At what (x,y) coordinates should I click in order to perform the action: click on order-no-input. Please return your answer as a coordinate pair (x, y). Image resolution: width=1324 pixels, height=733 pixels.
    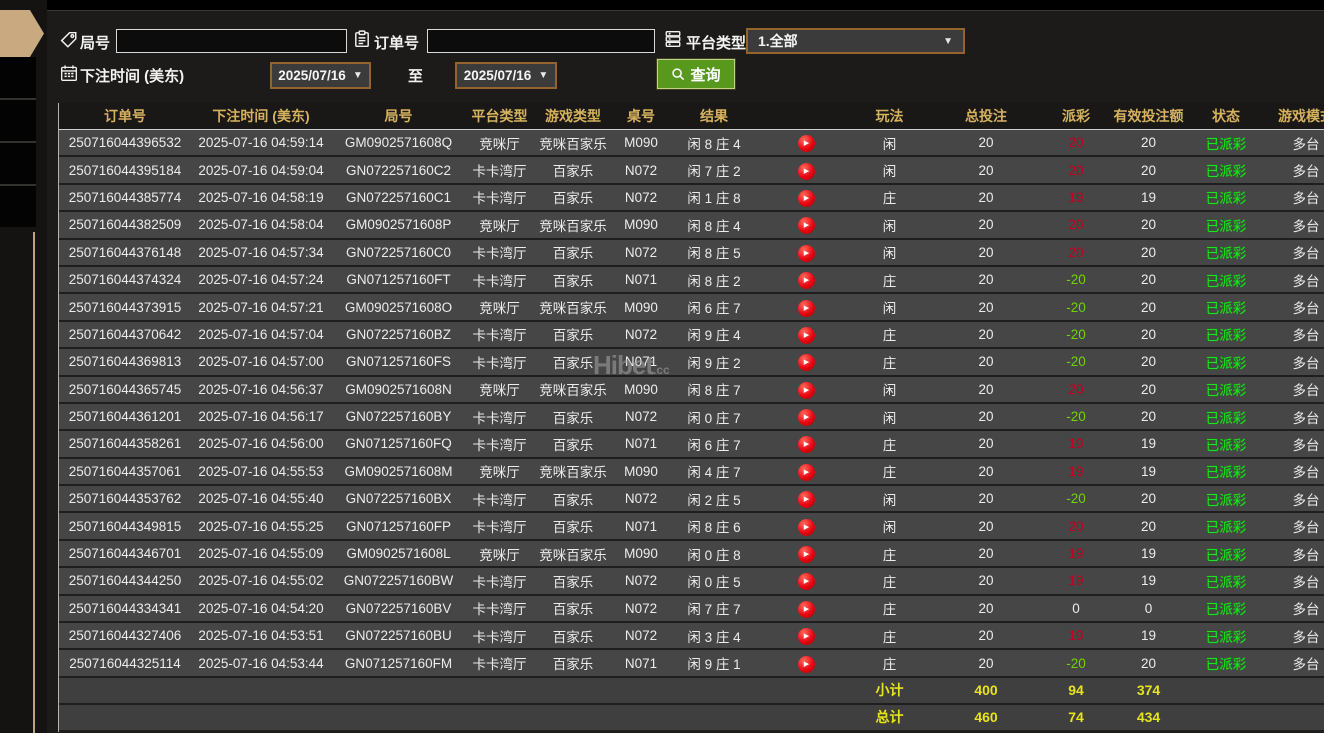
    Looking at the image, I should click on (541, 41).